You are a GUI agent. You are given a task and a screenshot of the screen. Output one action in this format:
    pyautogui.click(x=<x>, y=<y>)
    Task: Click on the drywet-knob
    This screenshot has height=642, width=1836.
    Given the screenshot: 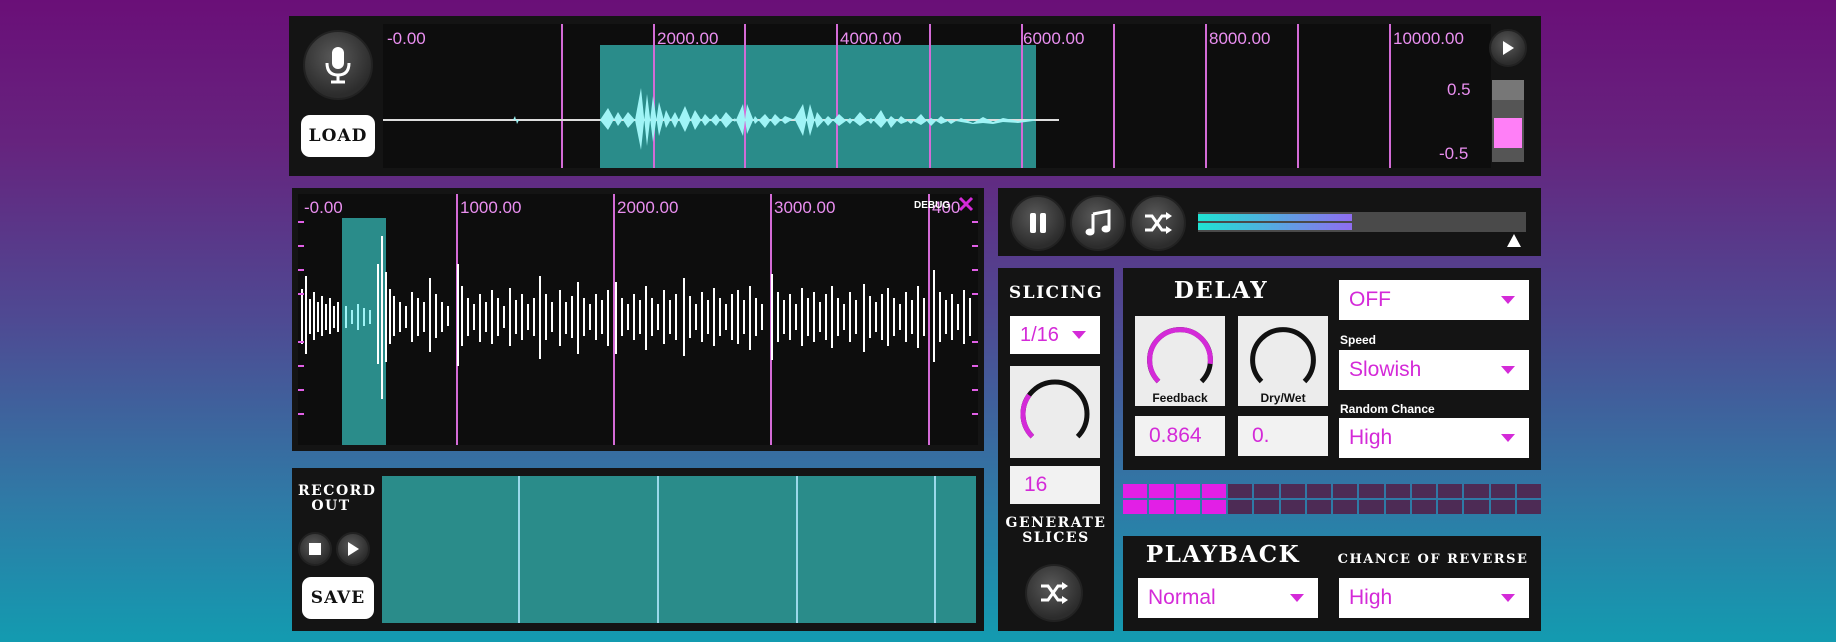 What is the action you would take?
    pyautogui.click(x=1283, y=358)
    